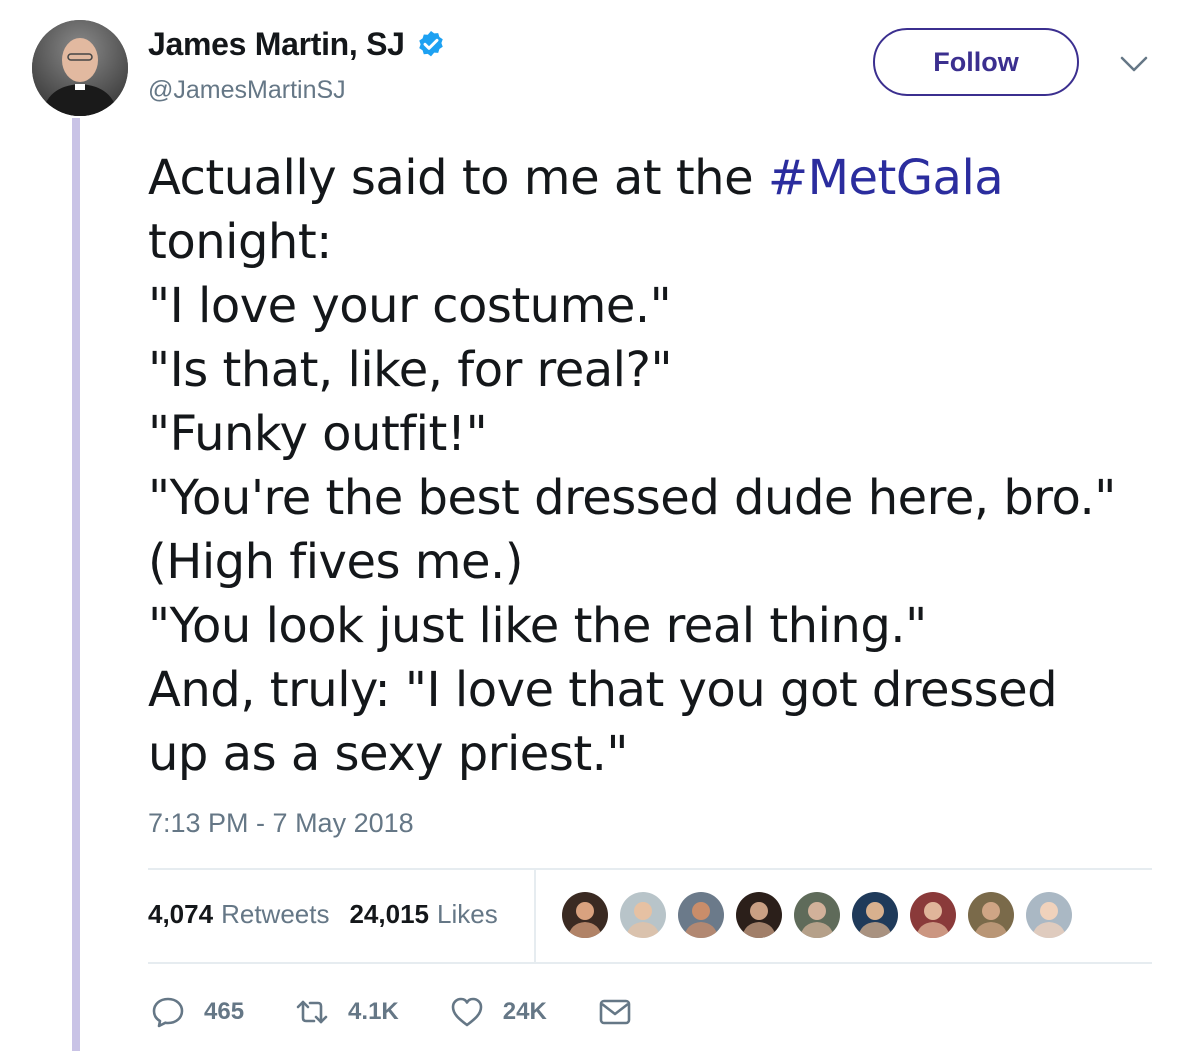 This screenshot has height=1051, width=1200. I want to click on like-count: 24K, so click(524, 1011).